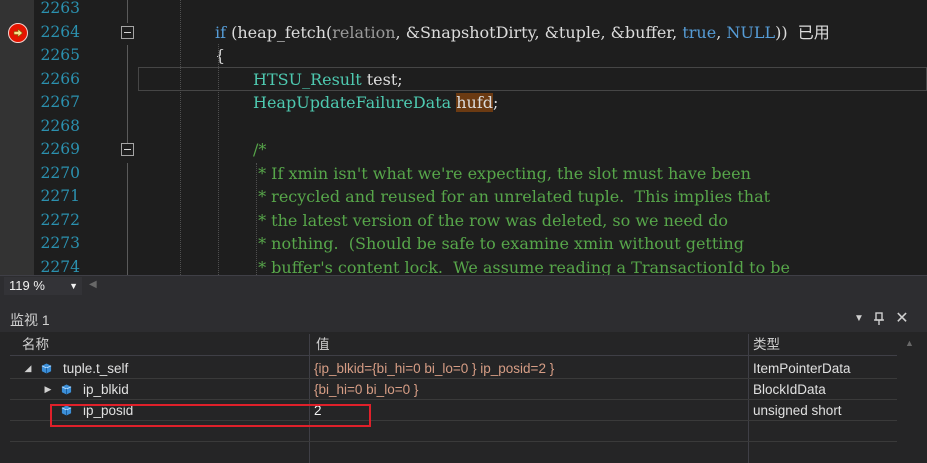 The image size is (927, 463). Describe the element at coordinates (60, 78) in the screenshot. I see `line-number: 2266` at that location.